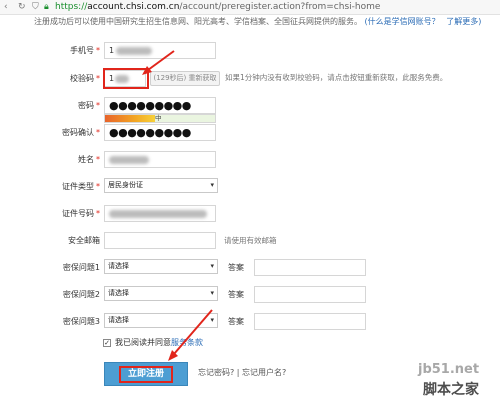 The image size is (500, 401). What do you see at coordinates (89, 105) in the screenshot?
I see `password-label: 密码 *` at bounding box center [89, 105].